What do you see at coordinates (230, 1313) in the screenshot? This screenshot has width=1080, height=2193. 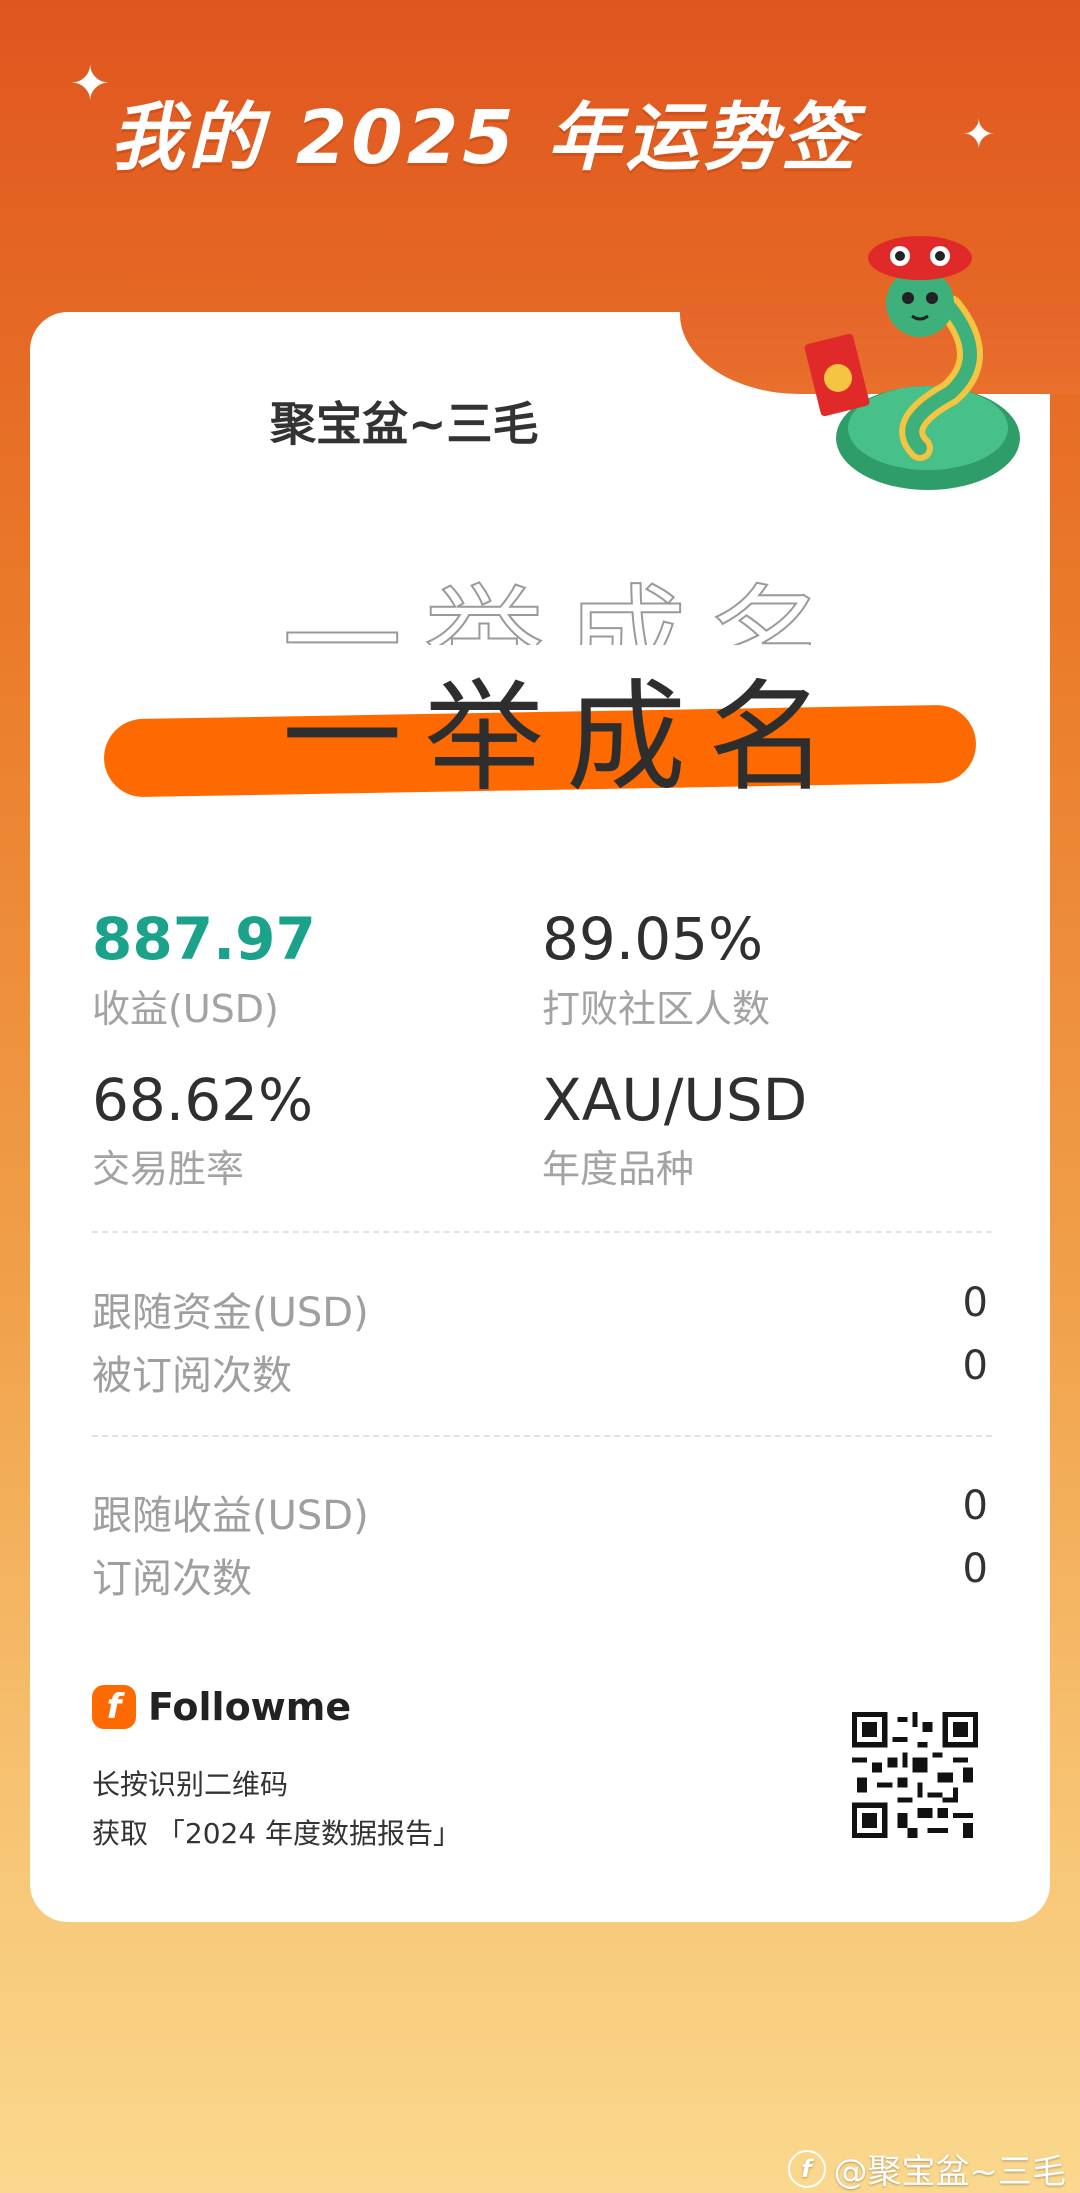 I see `follow-funds-label: 跟随资金(USD)` at bounding box center [230, 1313].